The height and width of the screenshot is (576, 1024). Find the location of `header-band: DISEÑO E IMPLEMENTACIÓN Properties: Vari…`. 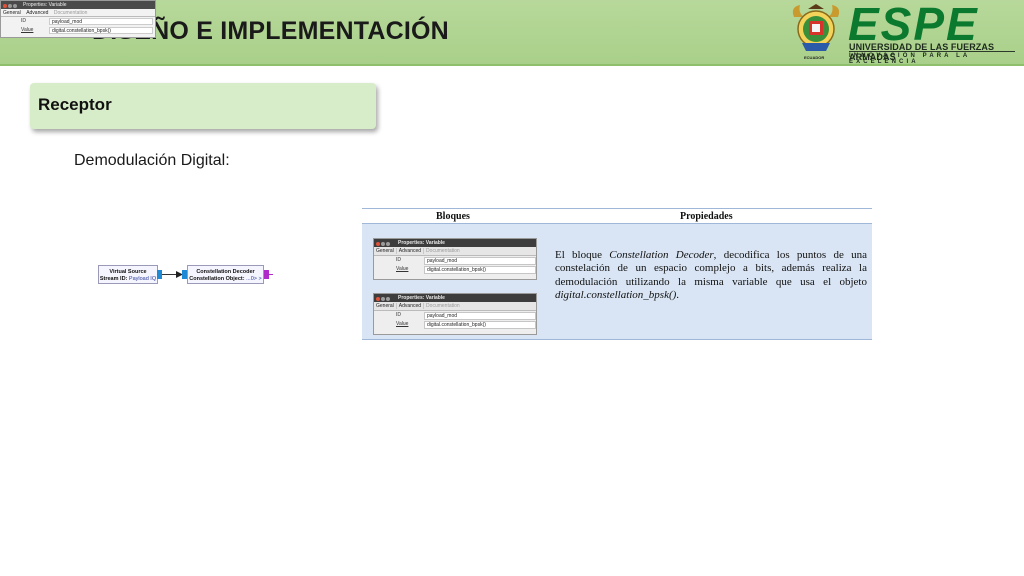

header-band: DISEÑO E IMPLEMENTACIÓN Properties: Vari… is located at coordinates (512, 33).